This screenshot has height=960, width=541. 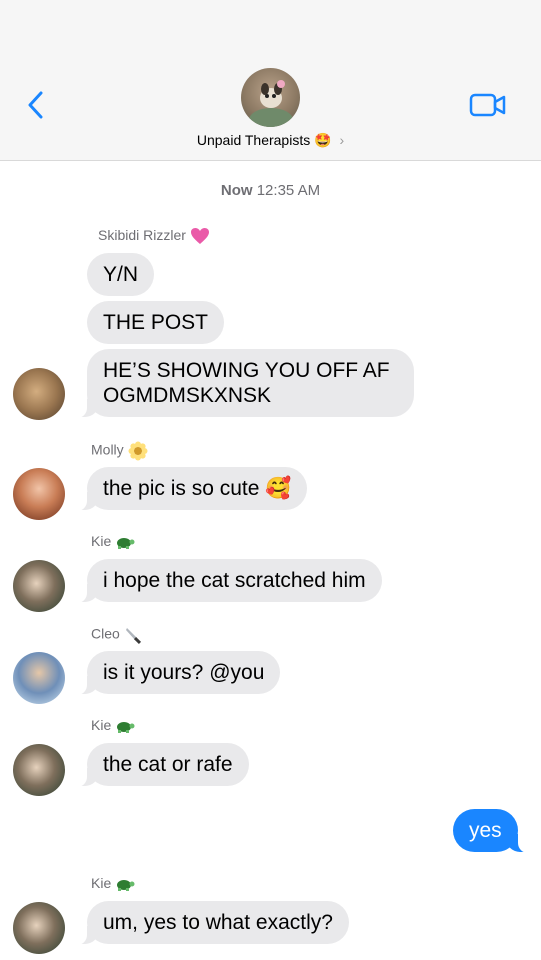 What do you see at coordinates (218, 922) in the screenshot?
I see `message-text: um, yes to what exactly?` at bounding box center [218, 922].